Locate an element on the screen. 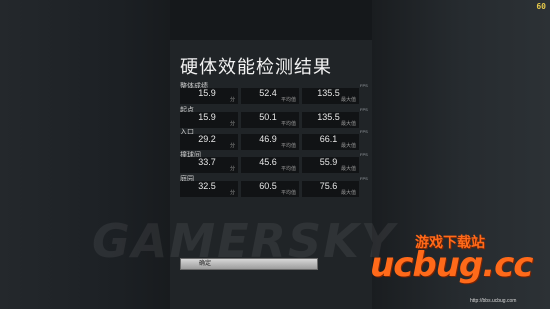 The width and height of the screenshot is (550, 309). start-avg-unit: 平均值 is located at coordinates (288, 124).